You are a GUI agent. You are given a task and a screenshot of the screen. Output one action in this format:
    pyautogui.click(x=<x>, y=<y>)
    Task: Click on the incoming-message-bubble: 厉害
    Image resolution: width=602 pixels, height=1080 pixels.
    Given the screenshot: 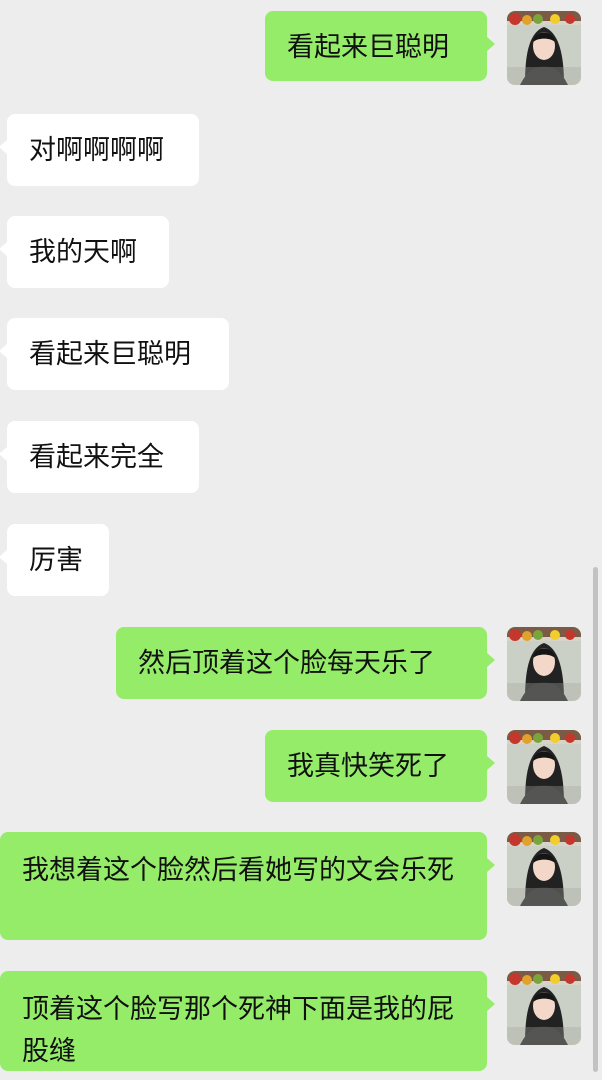 What is the action you would take?
    pyautogui.click(x=54, y=560)
    